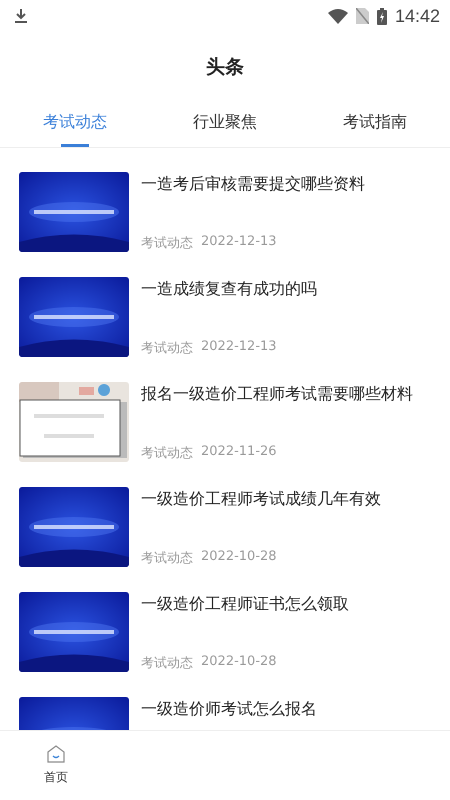  What do you see at coordinates (286, 709) in the screenshot?
I see `article-title: 一级造价师考试怎么报名` at bounding box center [286, 709].